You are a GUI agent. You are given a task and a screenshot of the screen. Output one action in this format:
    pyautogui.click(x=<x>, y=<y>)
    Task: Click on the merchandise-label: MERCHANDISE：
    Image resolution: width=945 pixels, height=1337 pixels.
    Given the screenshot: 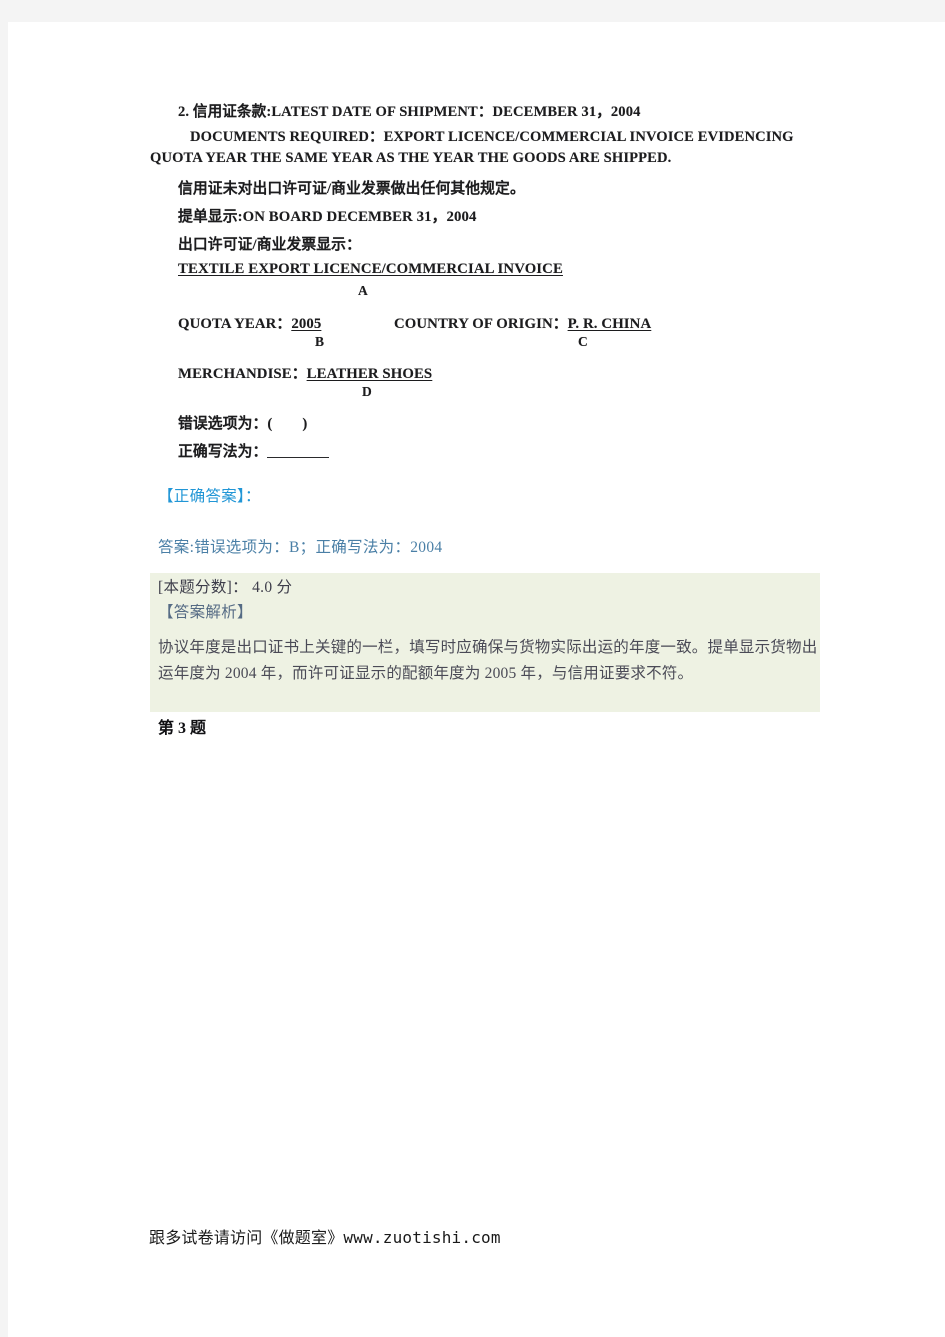 What is the action you would take?
    pyautogui.click(x=242, y=374)
    